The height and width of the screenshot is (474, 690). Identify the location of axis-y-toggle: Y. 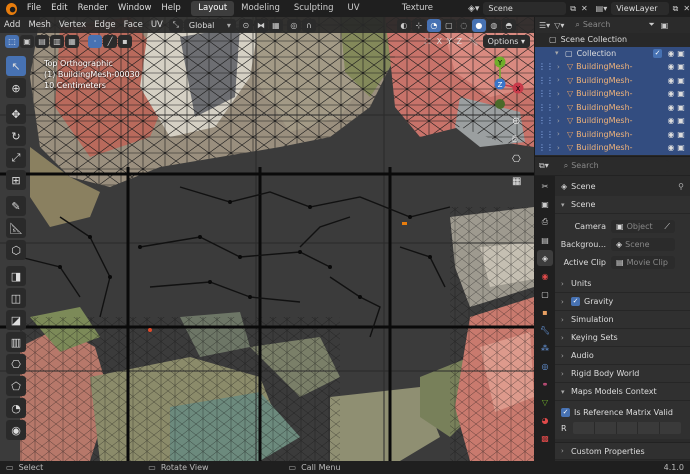
(449, 41).